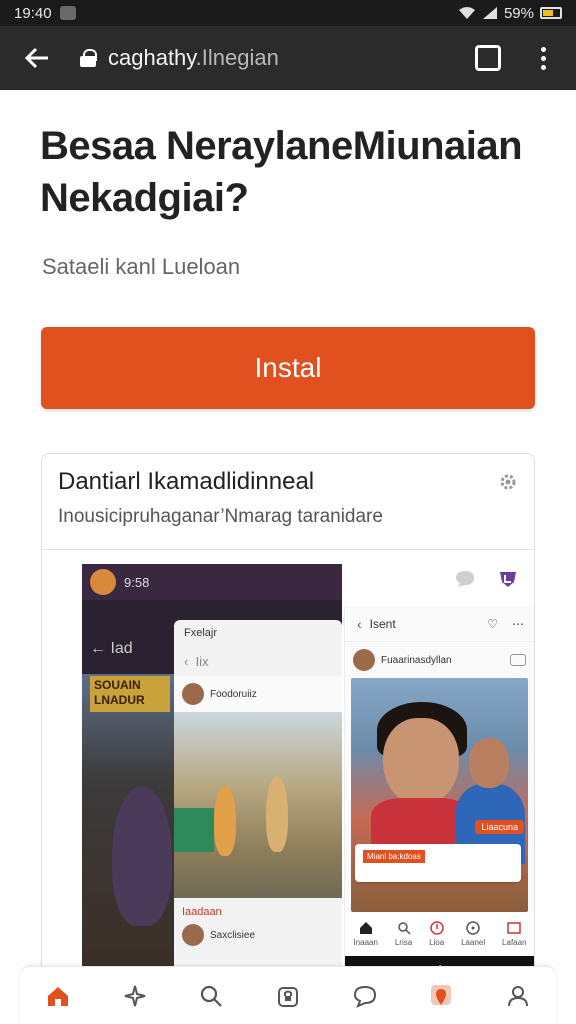  I want to click on clock-icon, so click(473, 928).